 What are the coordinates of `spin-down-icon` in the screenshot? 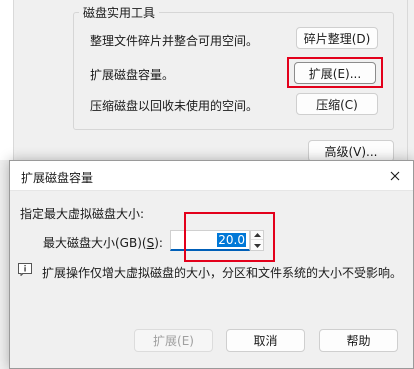 It's located at (257, 245).